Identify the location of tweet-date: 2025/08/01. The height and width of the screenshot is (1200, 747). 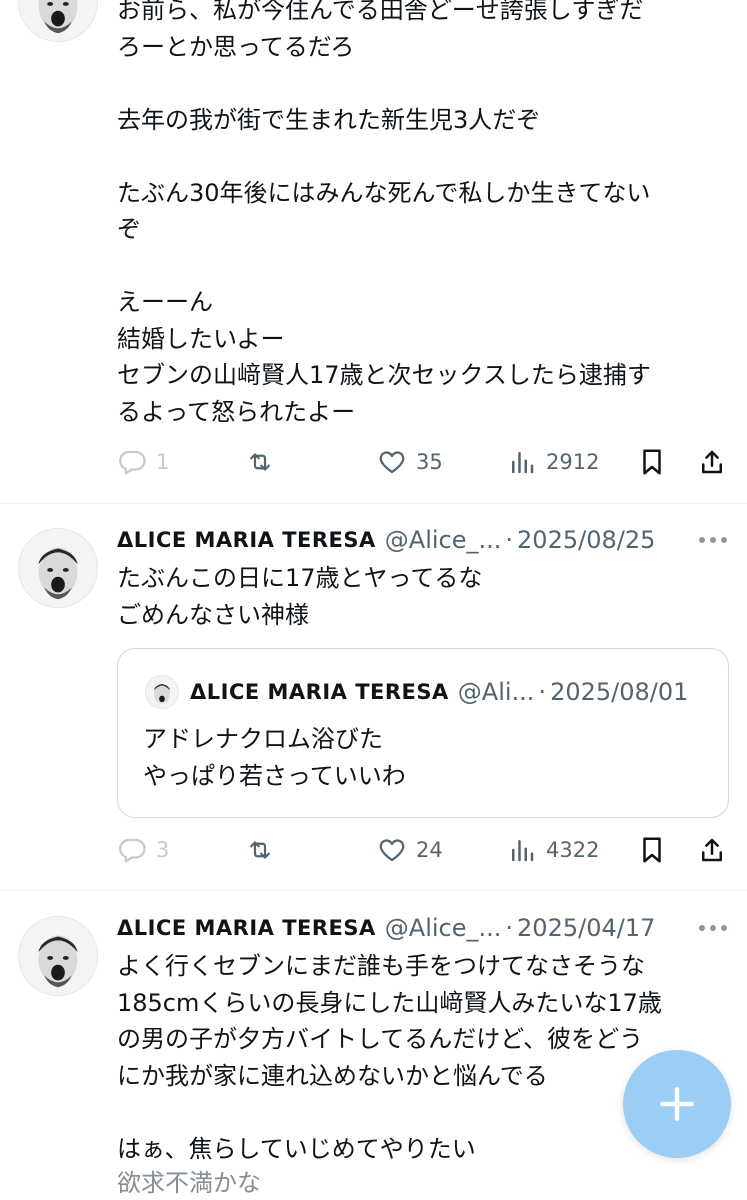
(619, 692).